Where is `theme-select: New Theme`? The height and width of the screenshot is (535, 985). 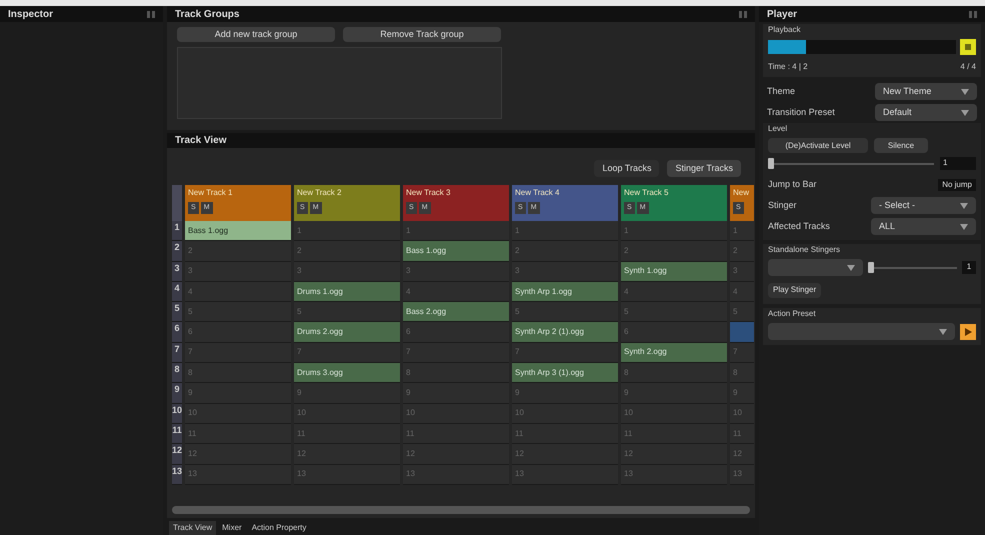
theme-select: New Theme is located at coordinates (926, 91).